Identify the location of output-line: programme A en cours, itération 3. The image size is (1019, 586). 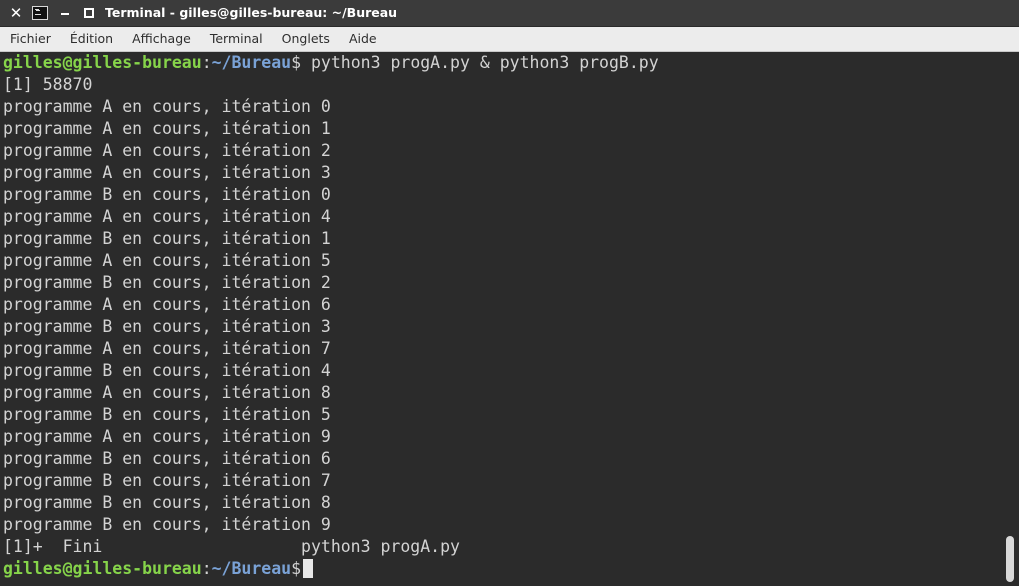
(167, 172).